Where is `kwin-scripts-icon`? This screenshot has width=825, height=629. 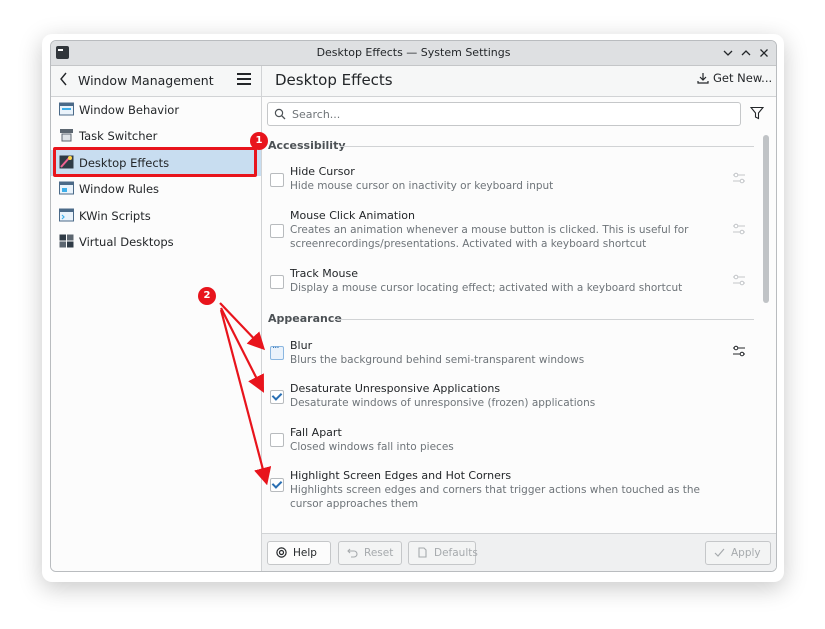
kwin-scripts-icon is located at coordinates (66, 215).